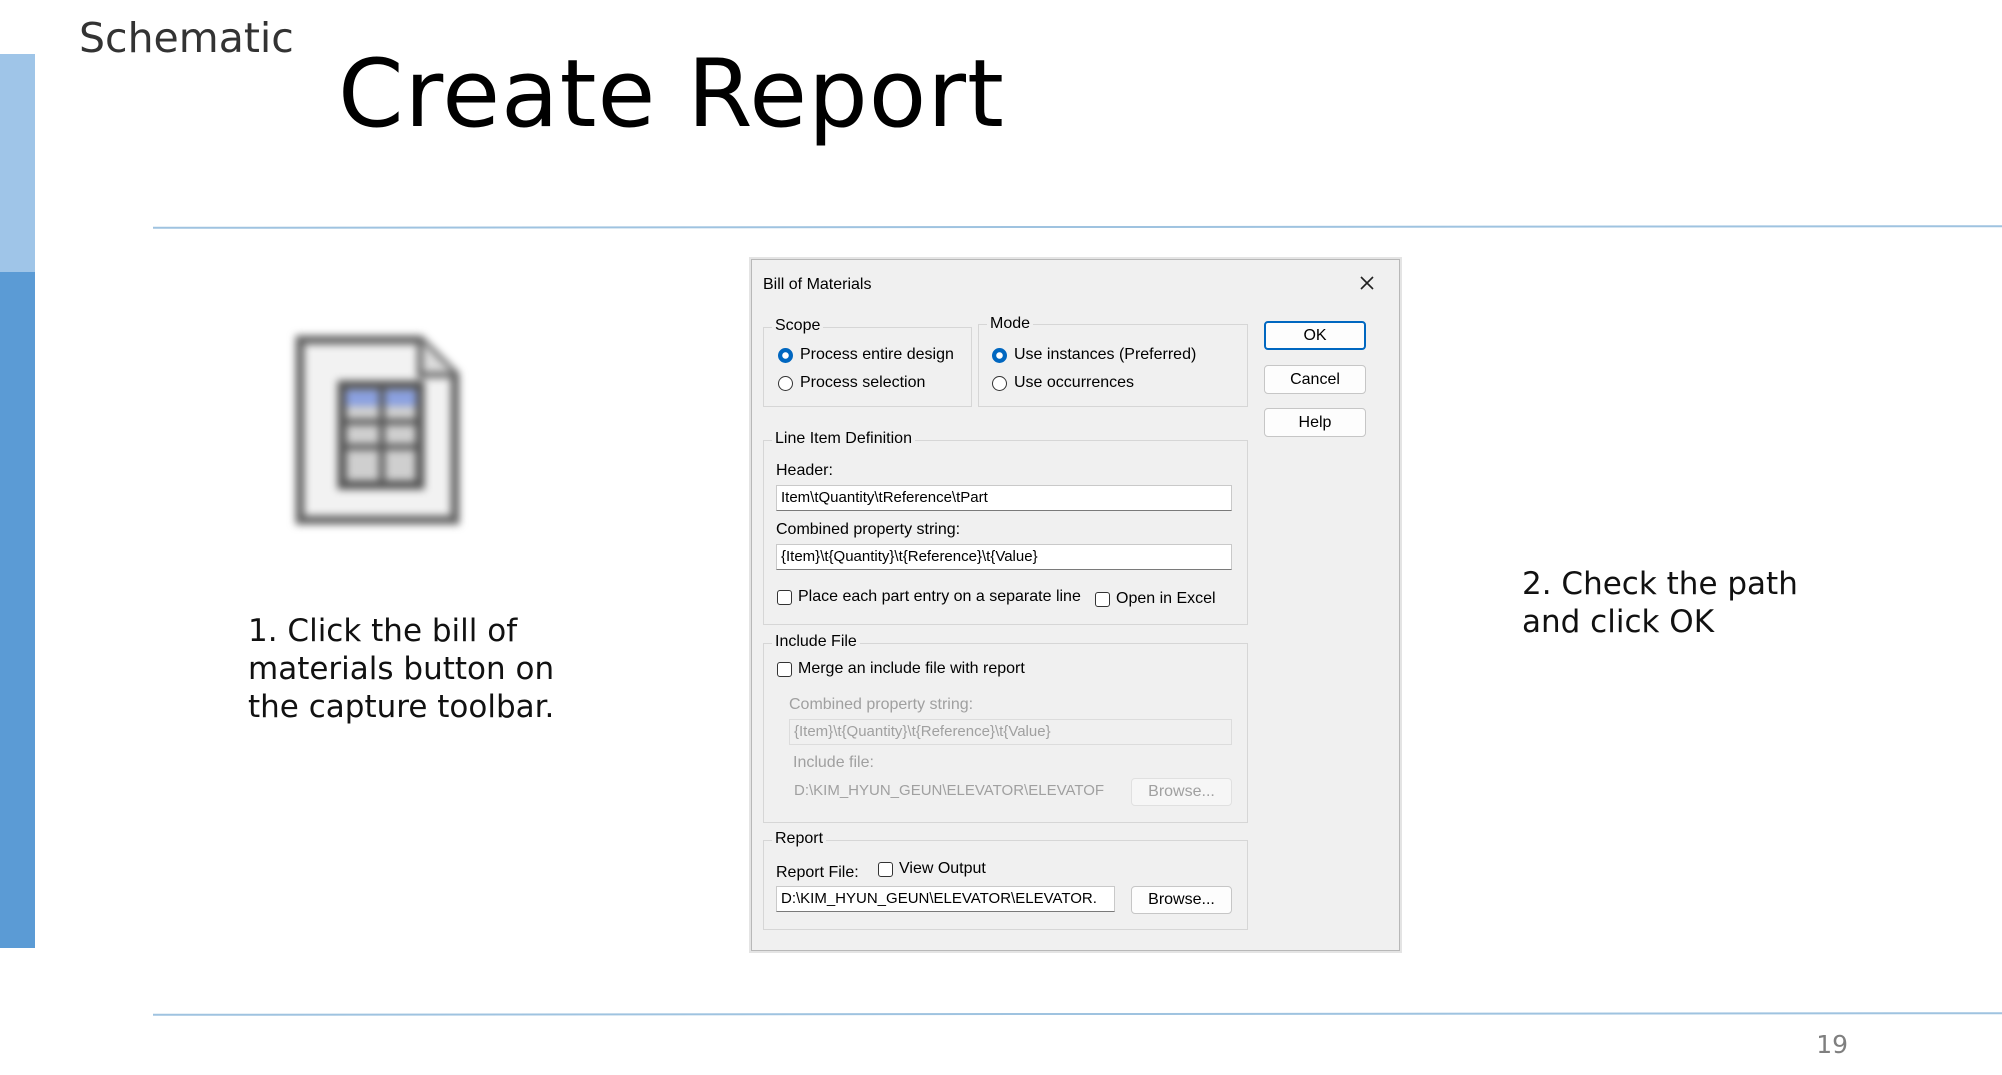  I want to click on bottom-divider, so click(1077, 1014).